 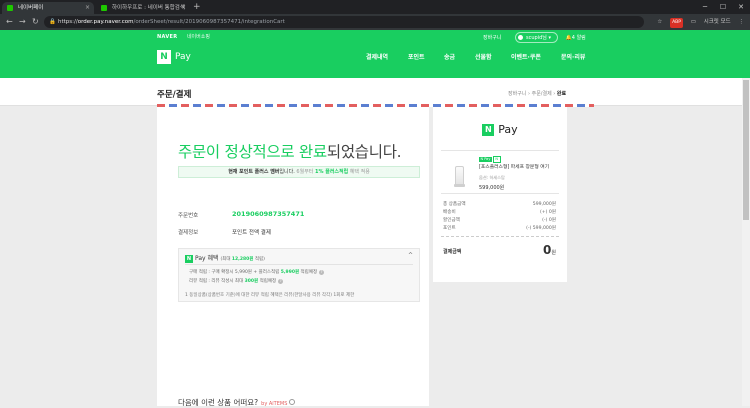 I want to click on page-scrollbar, so click(x=746, y=242).